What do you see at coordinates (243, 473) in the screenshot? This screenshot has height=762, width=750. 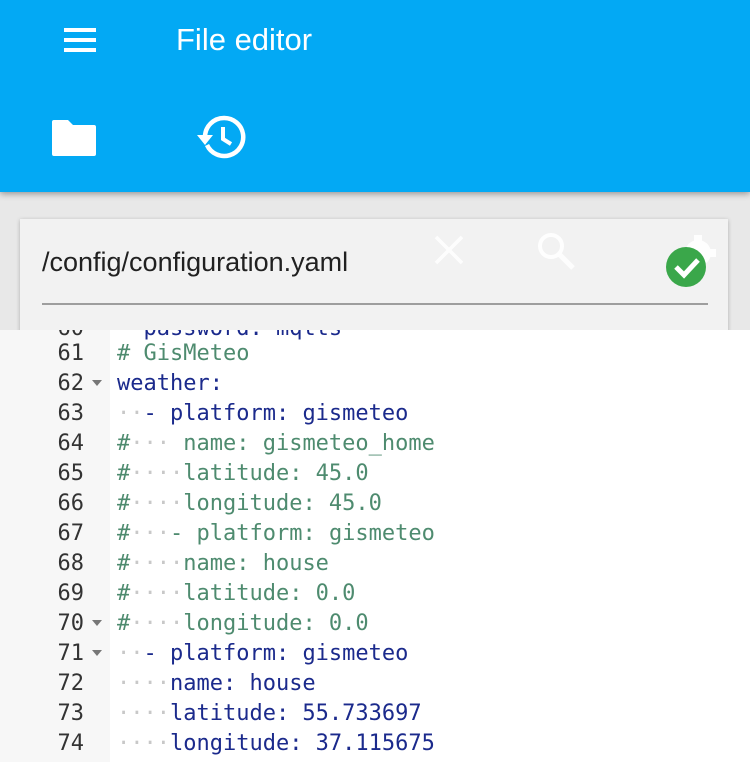 I see `line-code: #····latitude: 45.0` at bounding box center [243, 473].